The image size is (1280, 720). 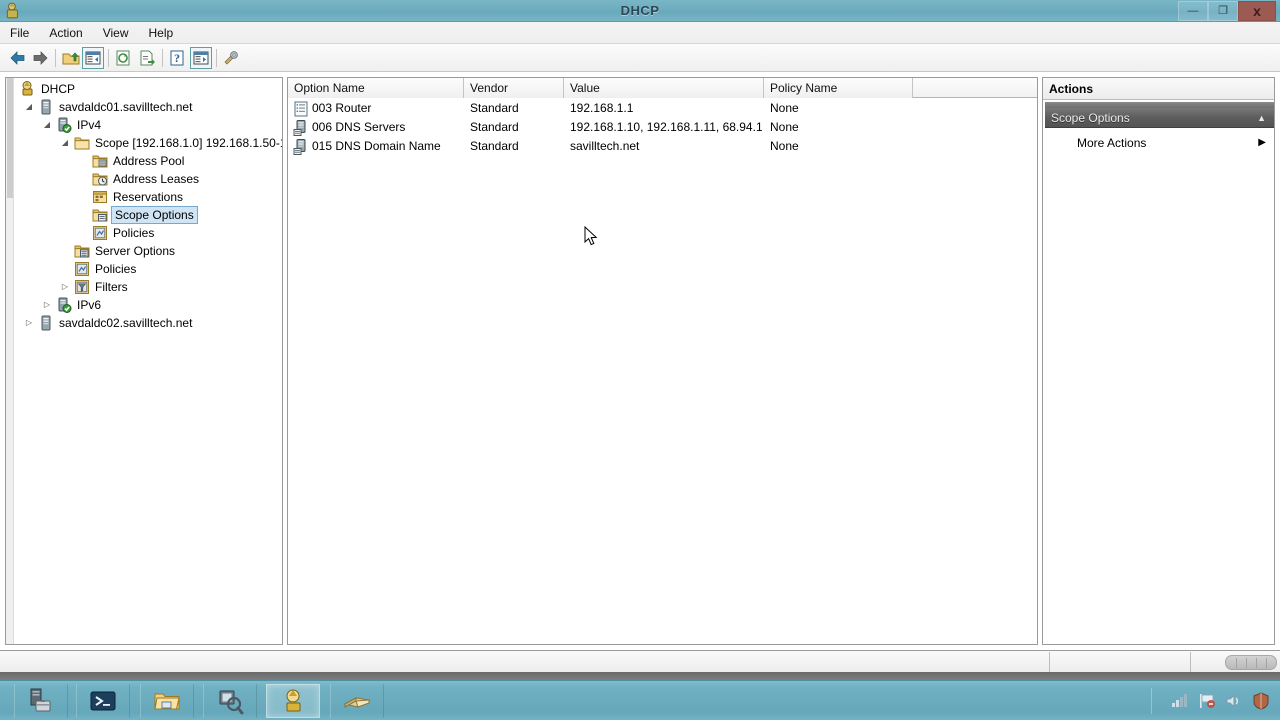 I want to click on scope-folder-icon, so click(x=82, y=143).